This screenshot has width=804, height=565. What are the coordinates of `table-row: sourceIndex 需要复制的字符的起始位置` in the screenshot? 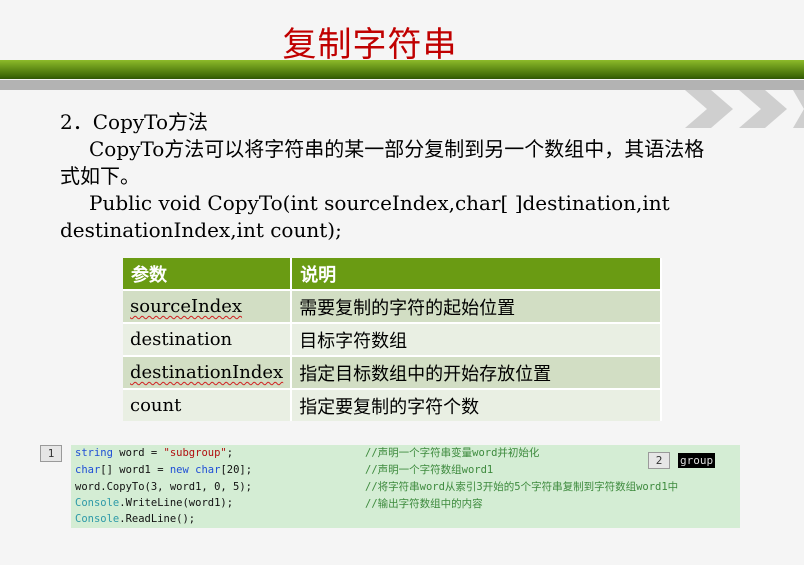 It's located at (392, 306).